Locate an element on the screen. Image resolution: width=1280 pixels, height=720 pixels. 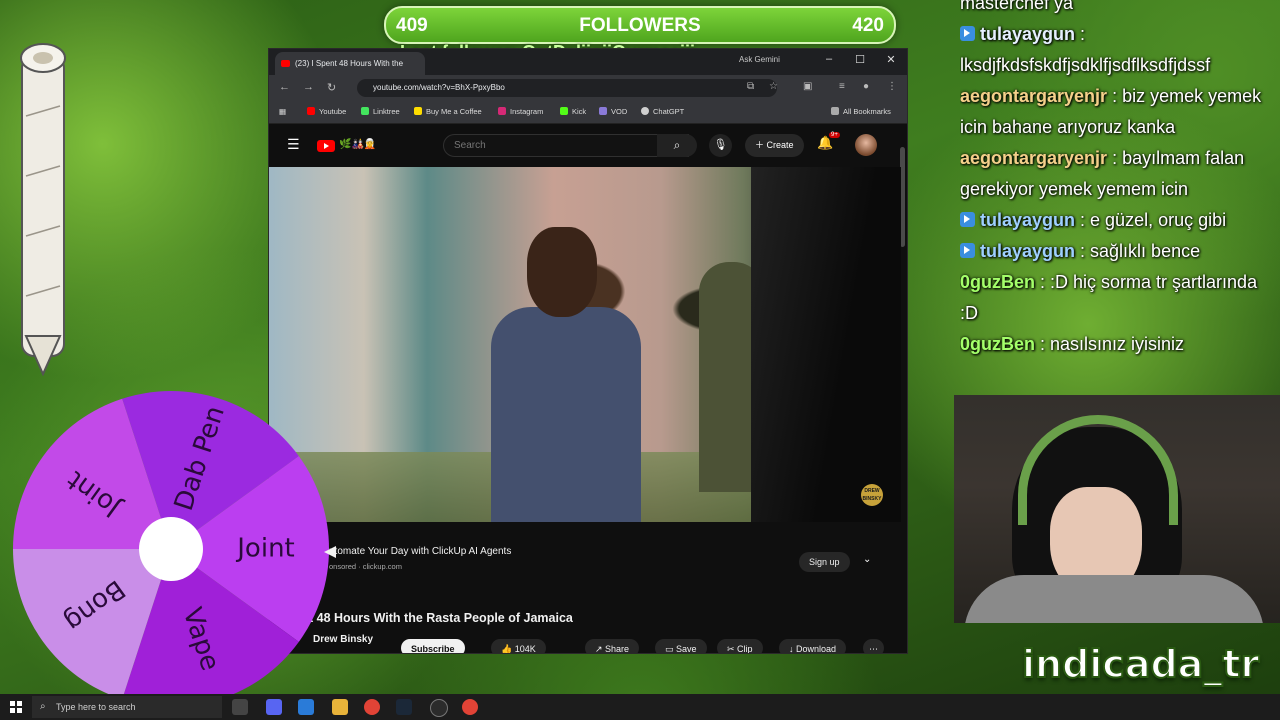
chat-message: tulayaygun : sağlıklı bence is located at coordinates (1117, 251).